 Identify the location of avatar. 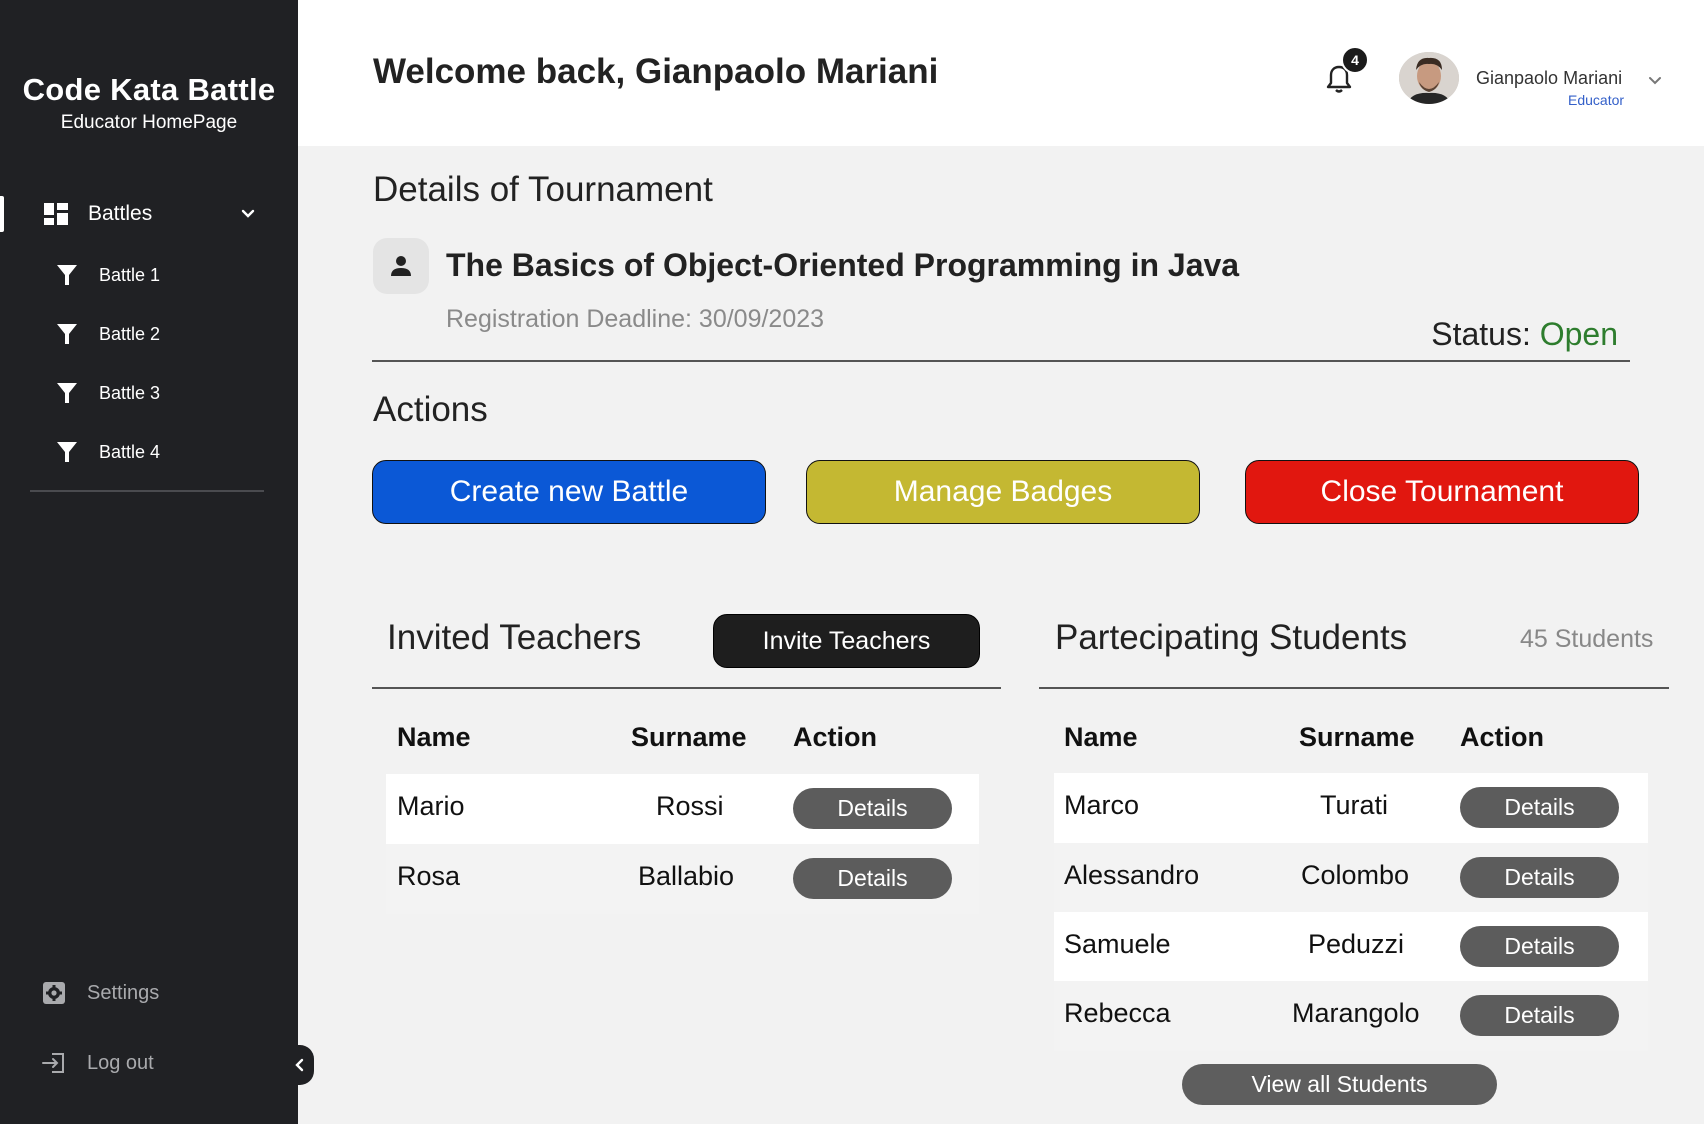
(1429, 78).